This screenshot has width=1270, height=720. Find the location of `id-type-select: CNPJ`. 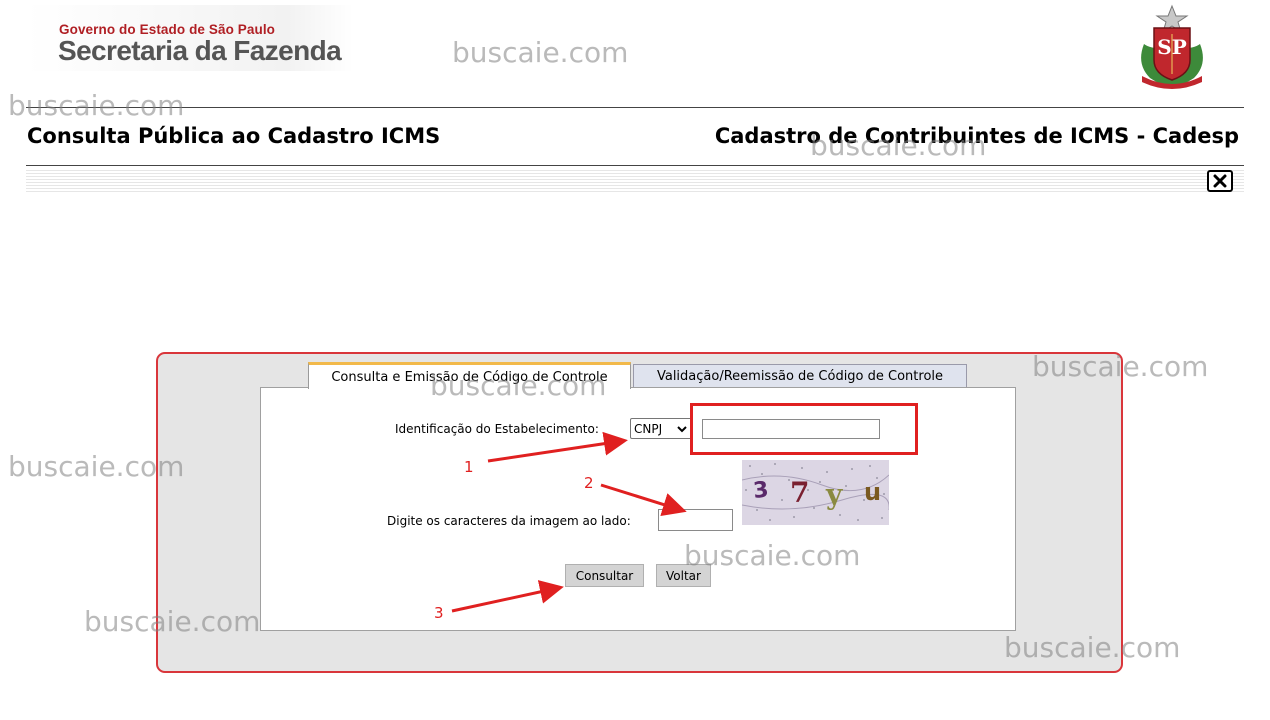

id-type-select: CNPJ is located at coordinates (661, 428).